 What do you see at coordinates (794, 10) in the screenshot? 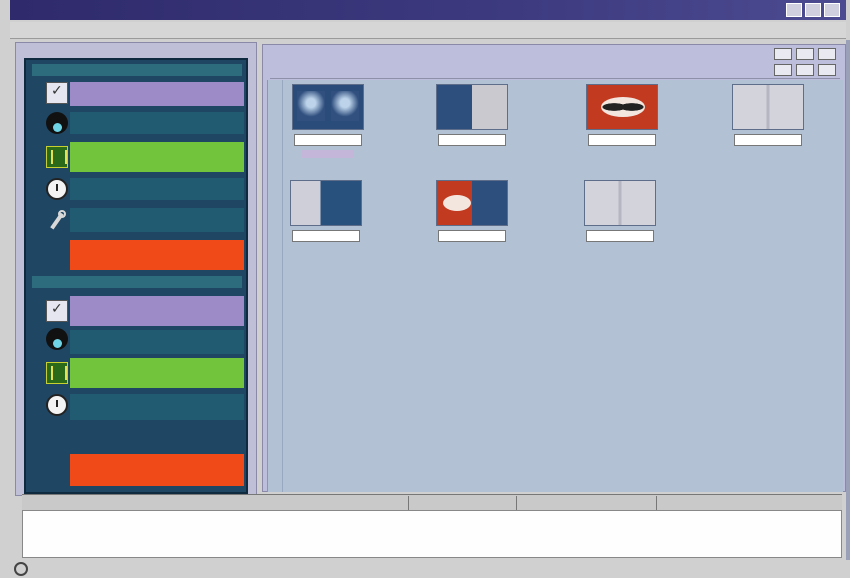
I see `minimize-button` at bounding box center [794, 10].